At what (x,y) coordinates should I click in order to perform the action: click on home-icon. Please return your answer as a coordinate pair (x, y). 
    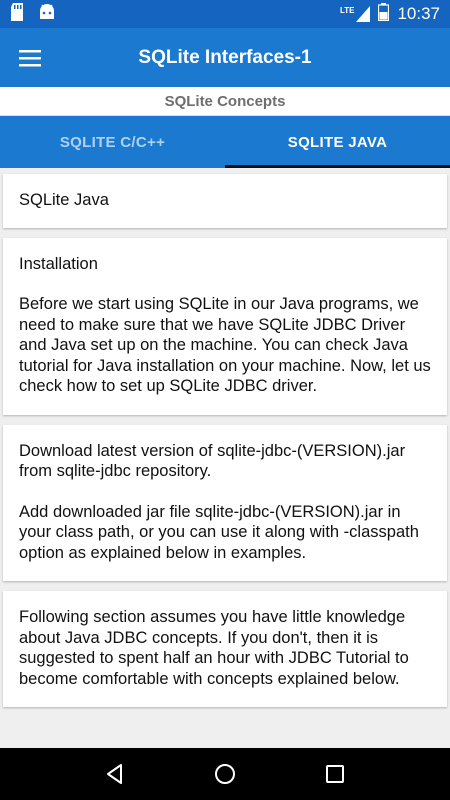
    Looking at the image, I should click on (225, 774).